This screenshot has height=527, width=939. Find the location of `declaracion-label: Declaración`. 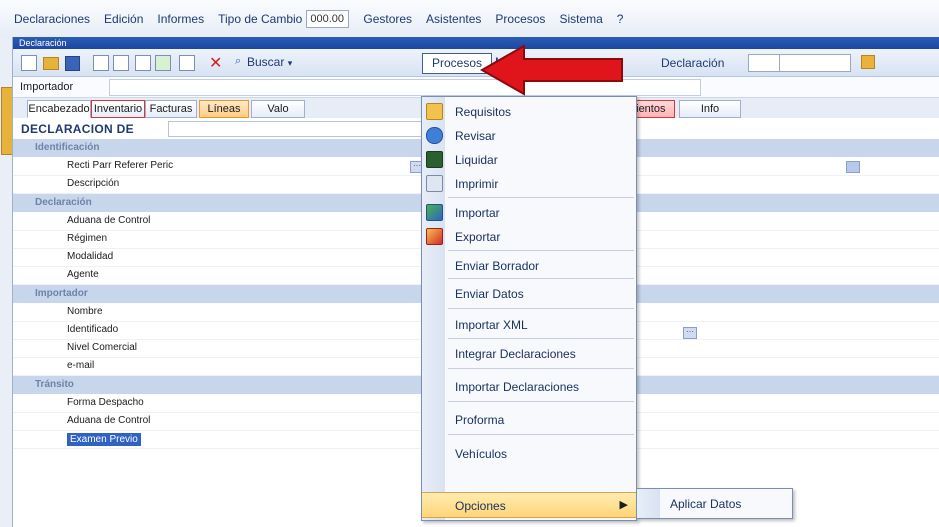

declaracion-label: Declaración is located at coordinates (693, 63).